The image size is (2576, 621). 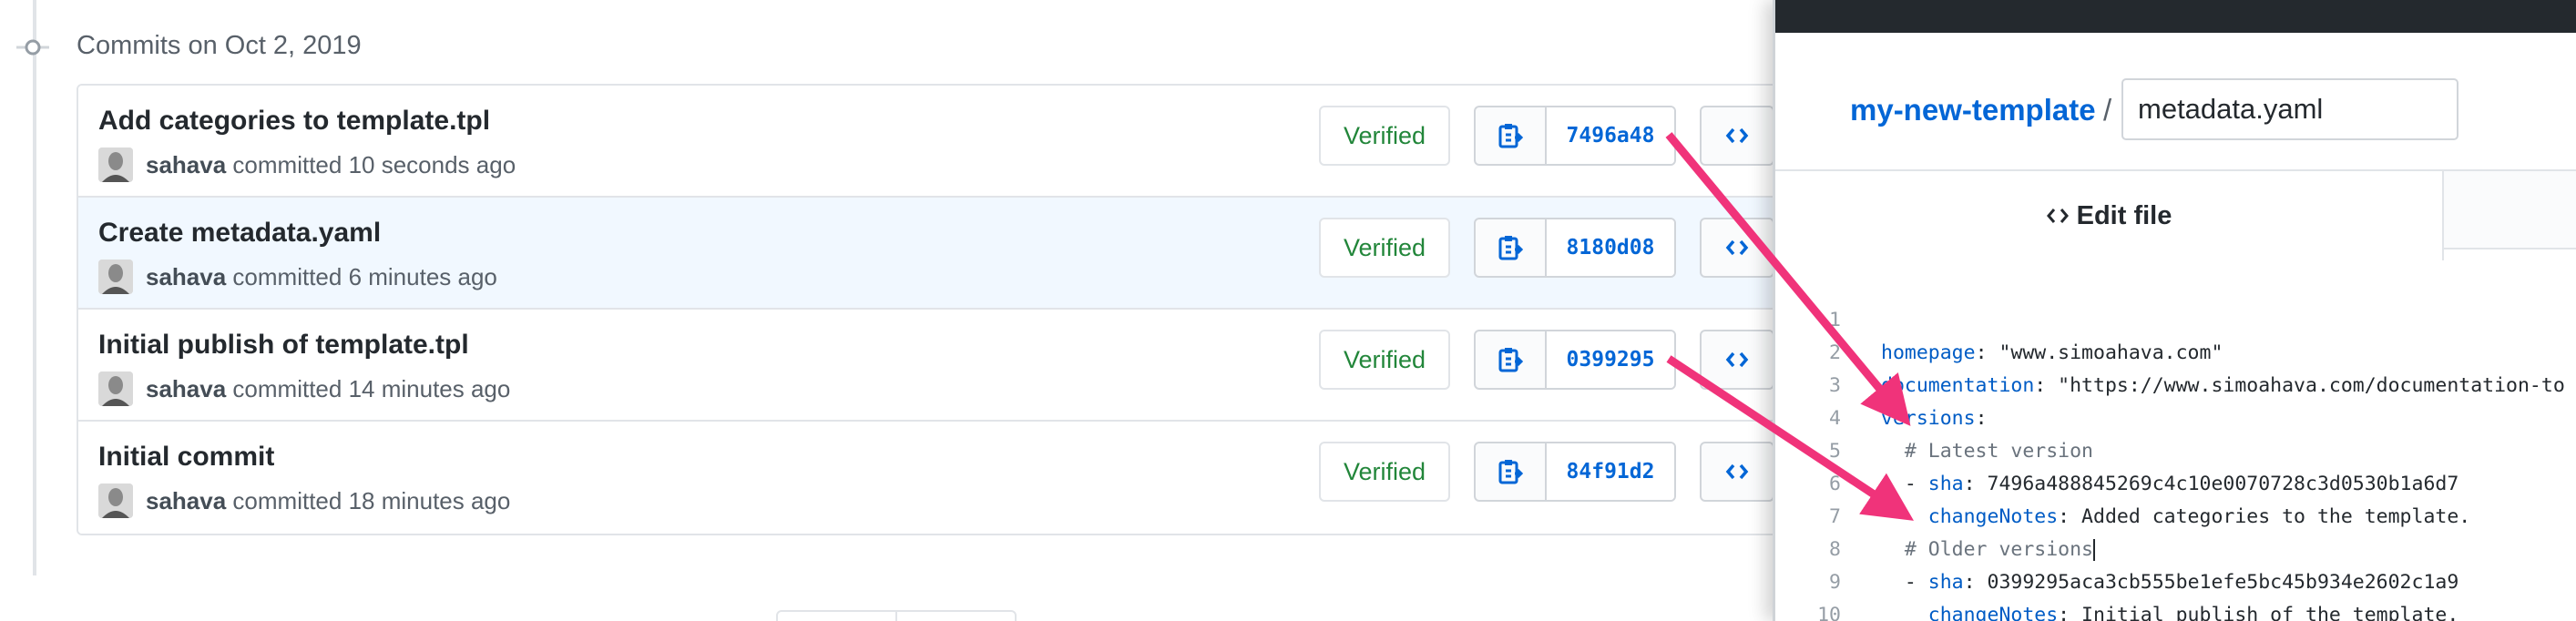 I want to click on commit-icon, so click(x=32, y=47).